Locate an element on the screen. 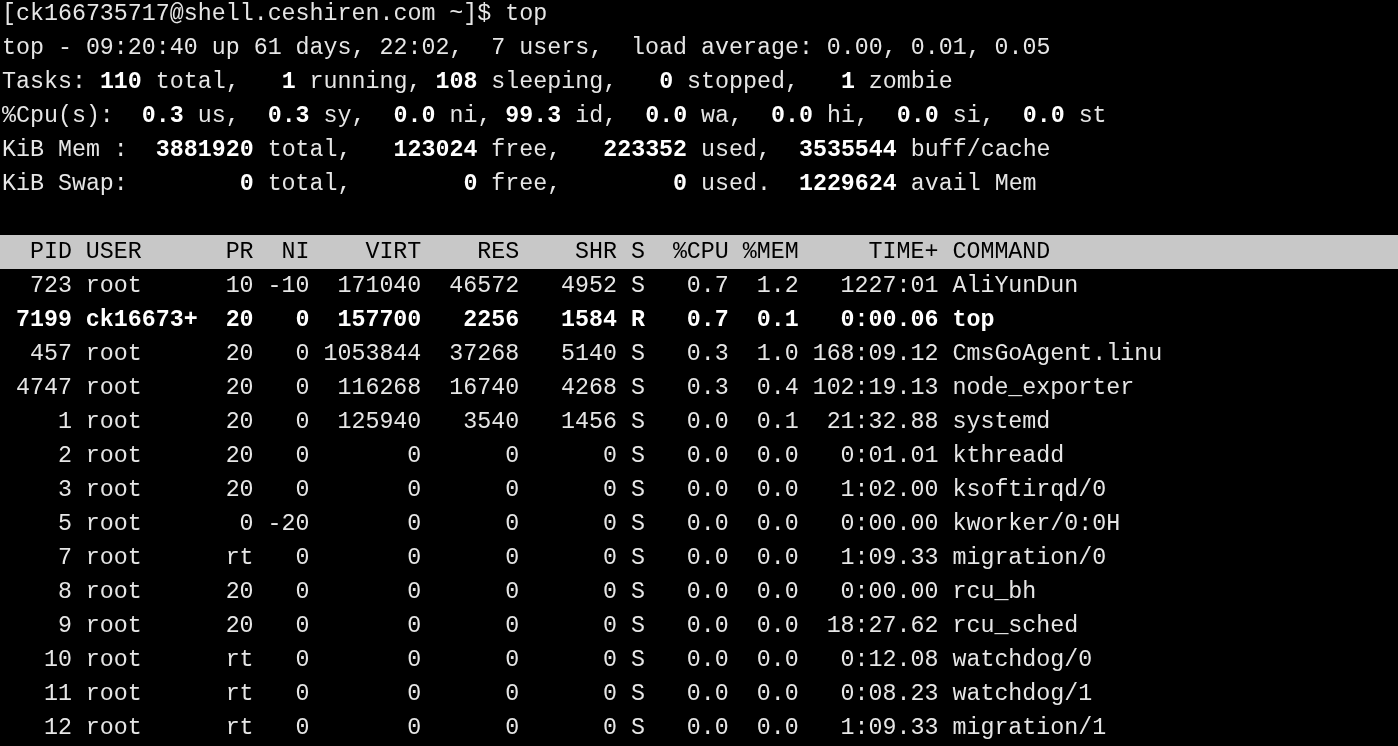  table-cell-text: 168:09.12 is located at coordinates (875, 354).